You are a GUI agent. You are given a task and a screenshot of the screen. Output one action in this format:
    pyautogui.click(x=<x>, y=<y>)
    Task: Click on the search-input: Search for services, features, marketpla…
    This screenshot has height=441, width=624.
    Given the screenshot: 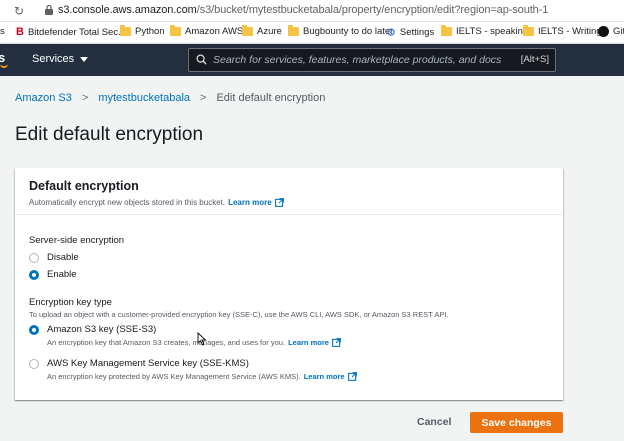 What is the action you would take?
    pyautogui.click(x=372, y=60)
    